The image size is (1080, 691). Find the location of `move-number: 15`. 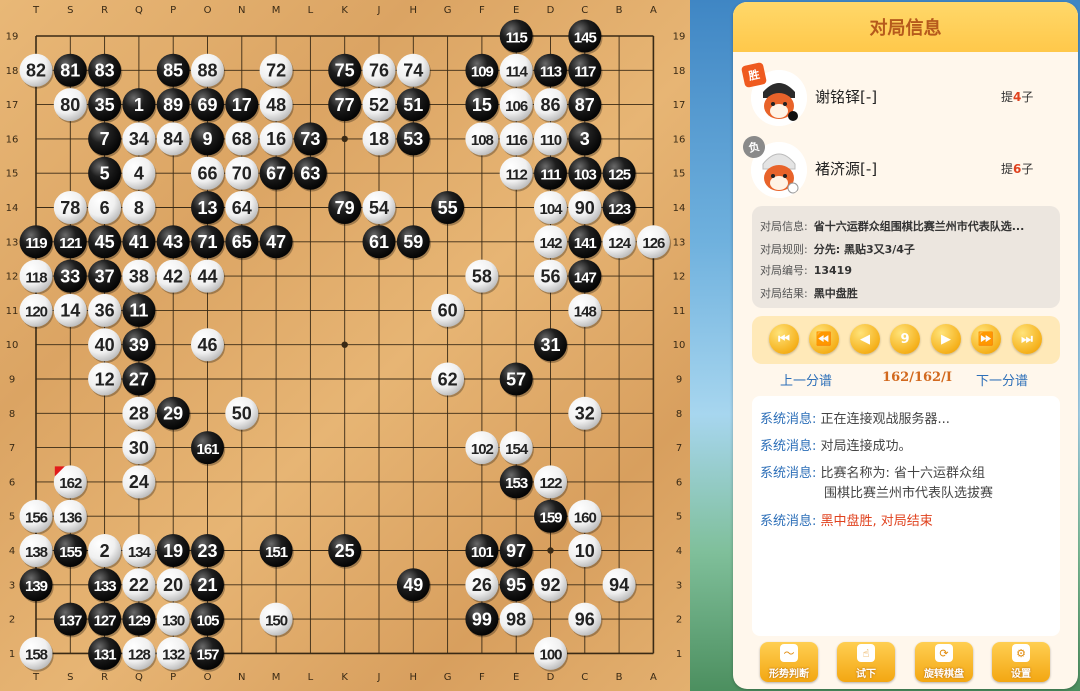

move-number: 15 is located at coordinates (482, 105).